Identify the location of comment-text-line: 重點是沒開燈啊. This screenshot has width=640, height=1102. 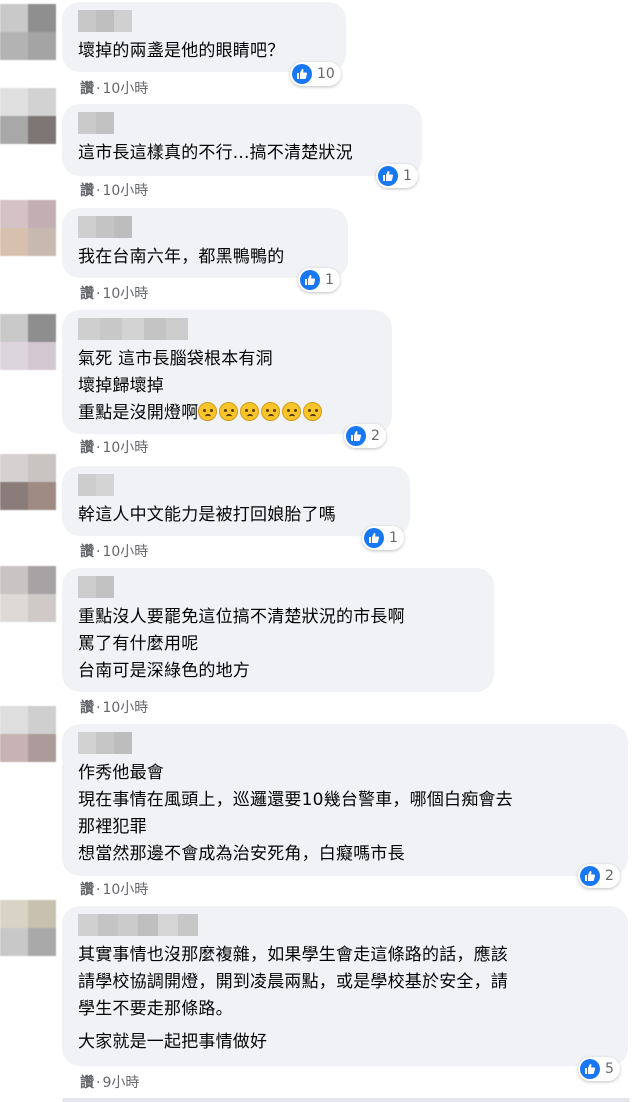
(228, 413).